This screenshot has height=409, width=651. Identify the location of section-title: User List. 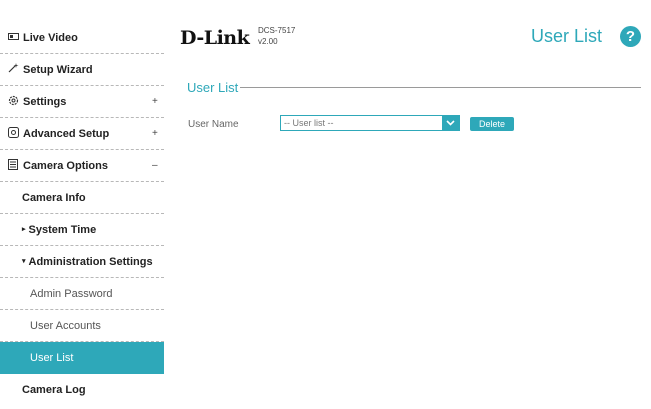
(214, 87).